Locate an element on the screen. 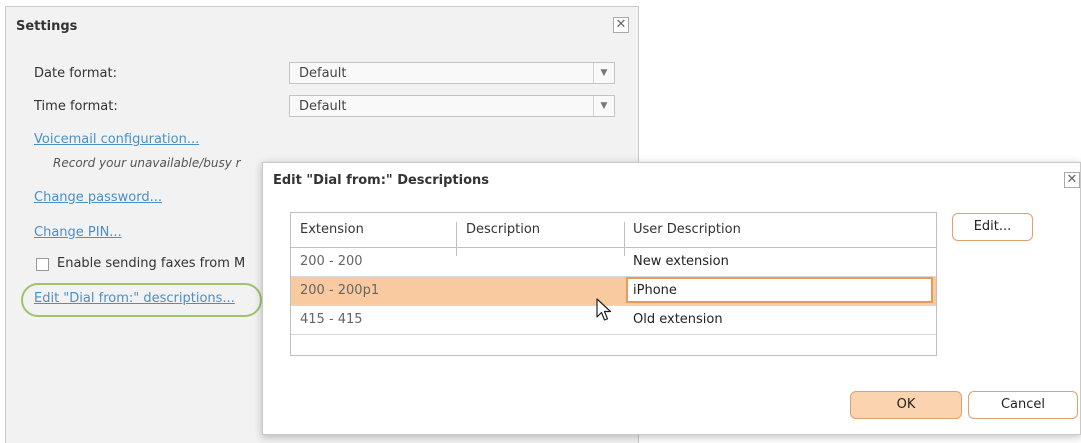 The height and width of the screenshot is (443, 1081). cell-extension: 200 - 200 is located at coordinates (331, 261).